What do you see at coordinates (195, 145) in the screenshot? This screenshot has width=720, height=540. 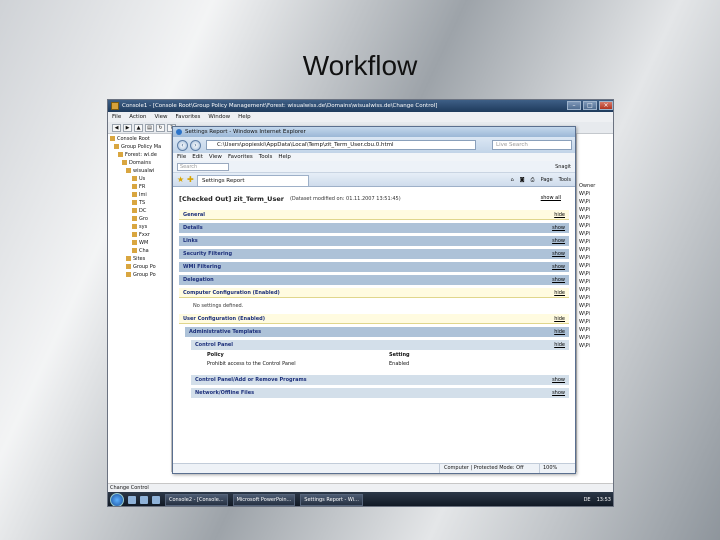 I see `forward-arrow-icon: ›` at bounding box center [195, 145].